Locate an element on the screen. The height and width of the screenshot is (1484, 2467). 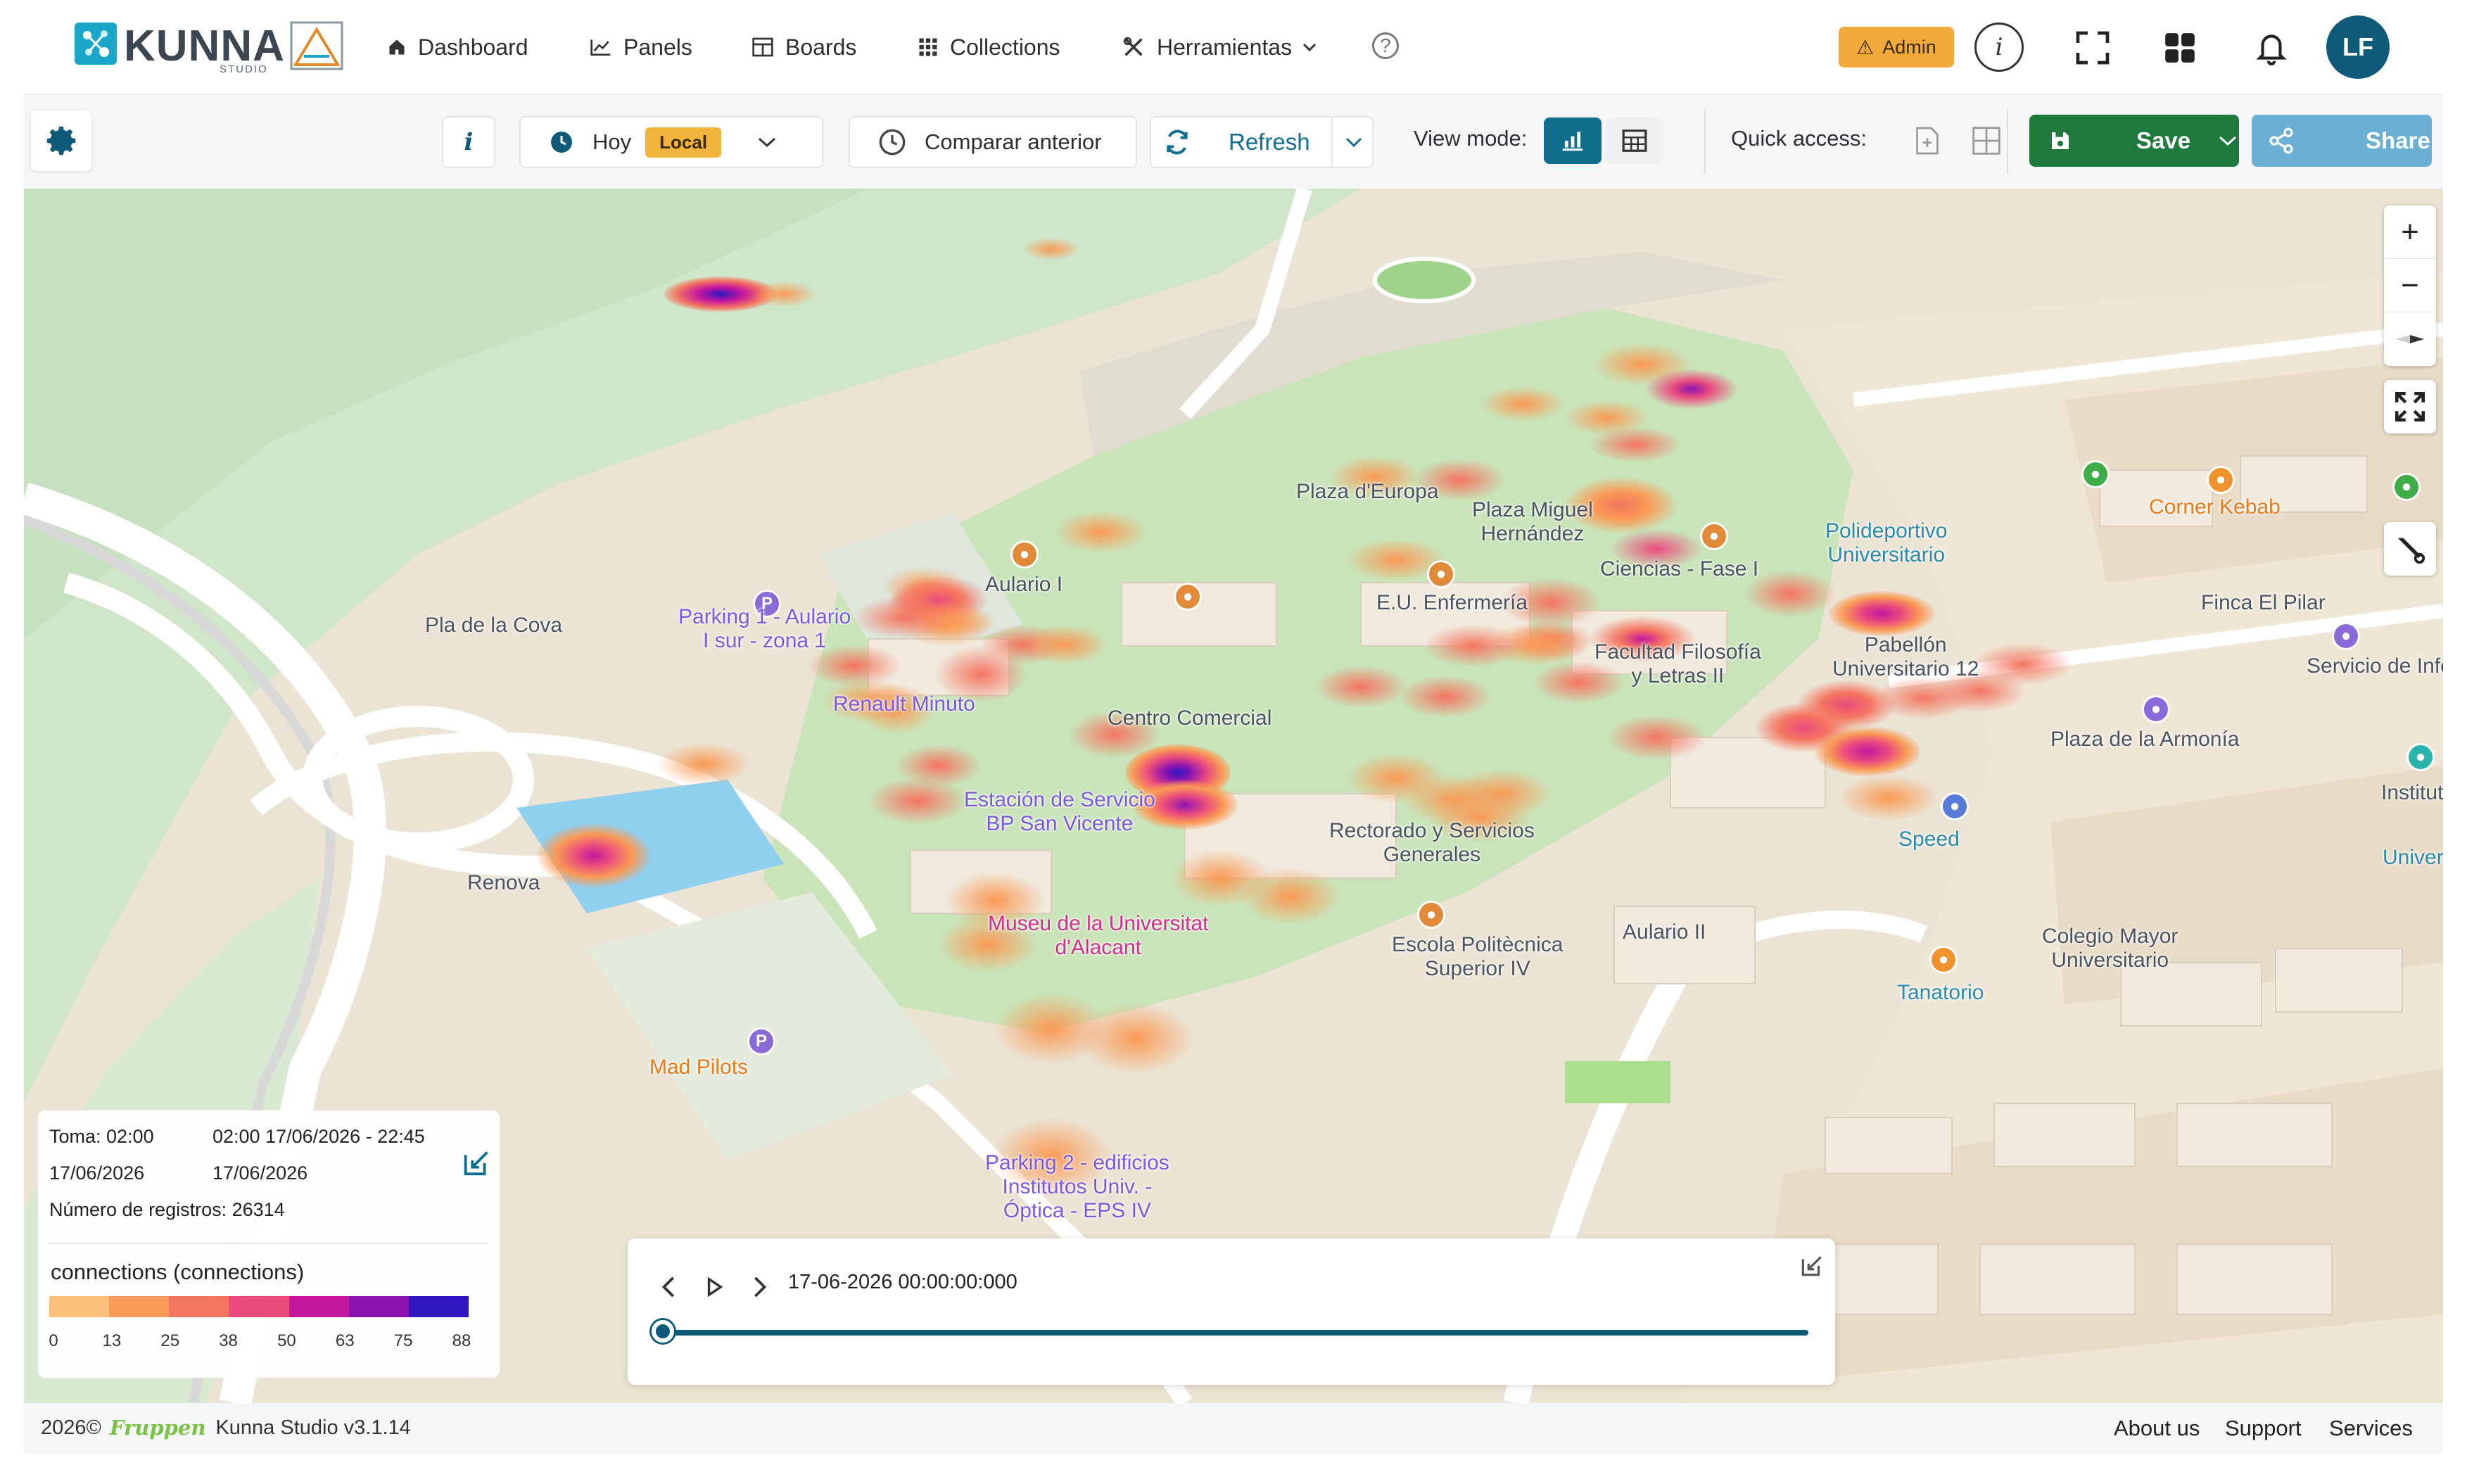
panel-info-button: i is located at coordinates (468, 142).